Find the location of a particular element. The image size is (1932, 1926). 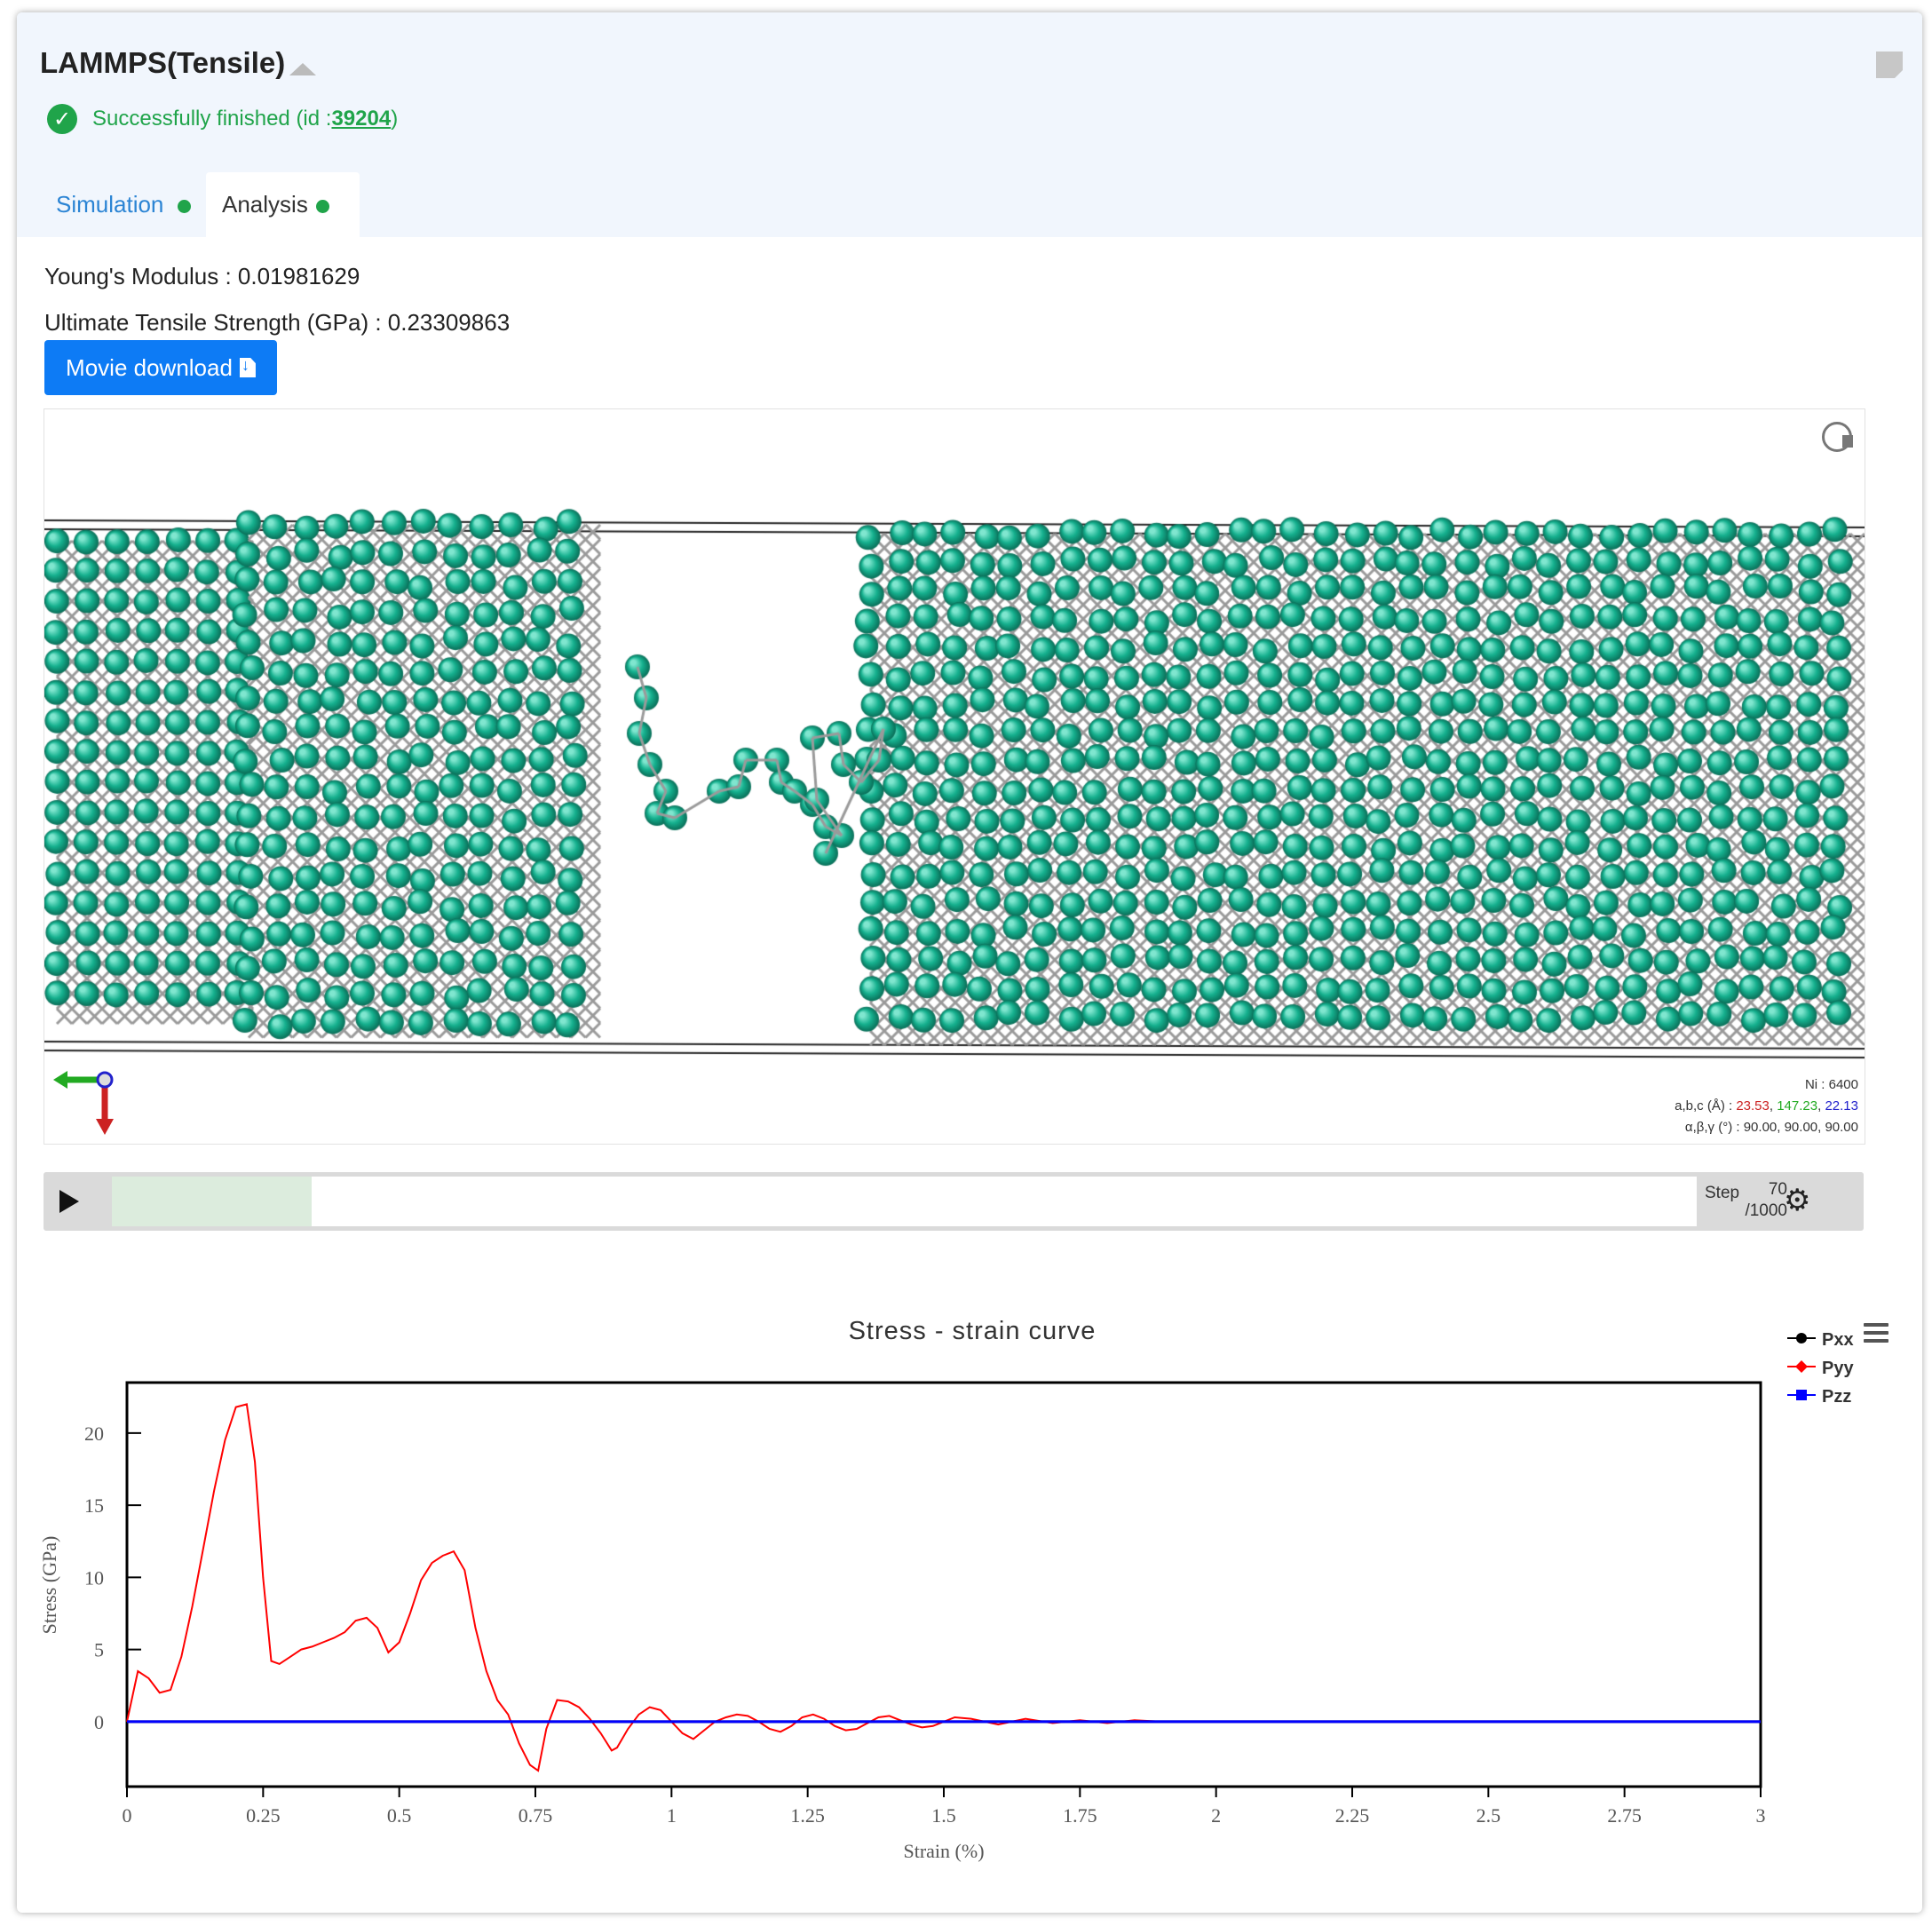

y-tick-label: 0 is located at coordinates (99, 1722).